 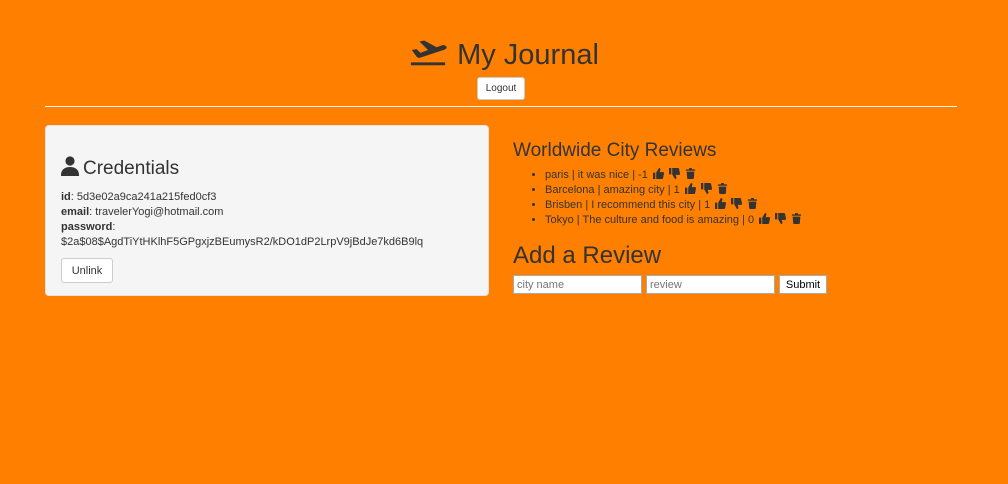 What do you see at coordinates (710, 284) in the screenshot?
I see `review-input` at bounding box center [710, 284].